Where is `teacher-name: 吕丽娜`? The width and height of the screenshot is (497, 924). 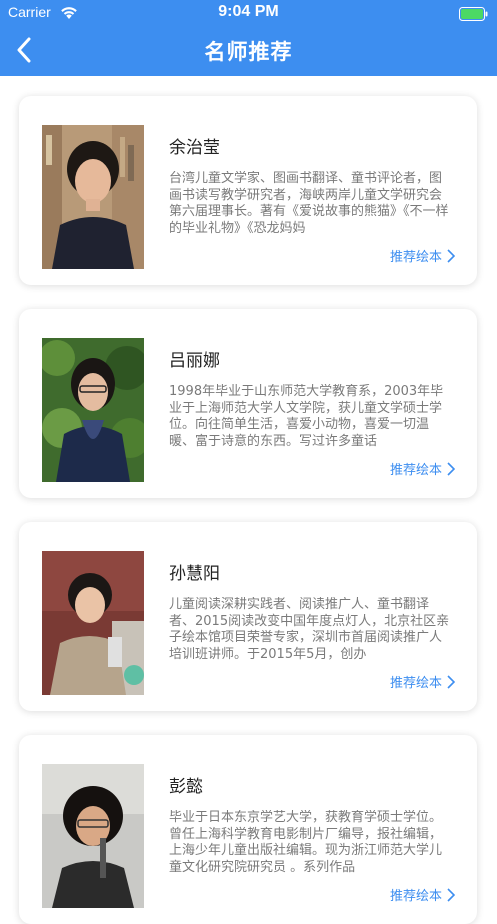
teacher-name: 吕丽娜 is located at coordinates (194, 361).